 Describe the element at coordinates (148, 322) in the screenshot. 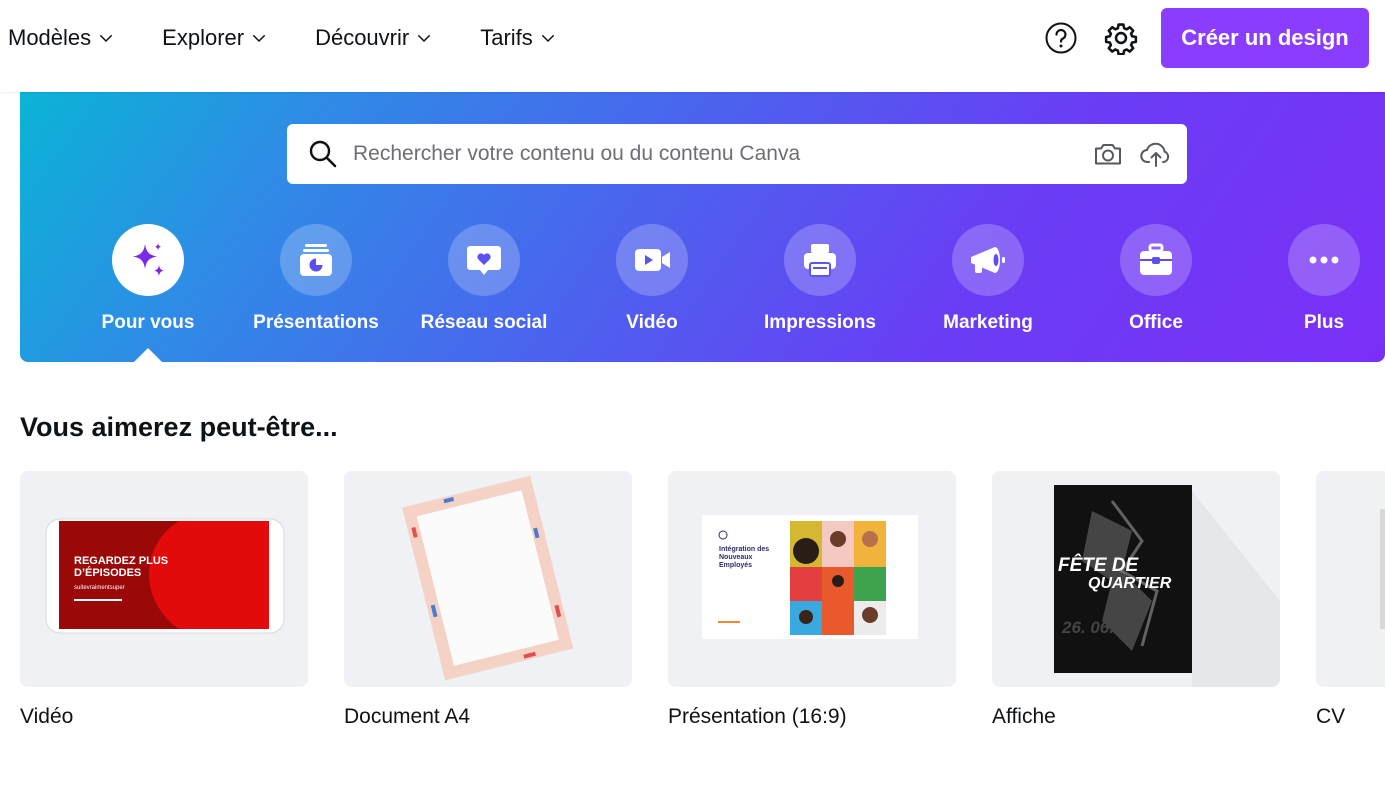

I see `category-label: Pour vous` at that location.